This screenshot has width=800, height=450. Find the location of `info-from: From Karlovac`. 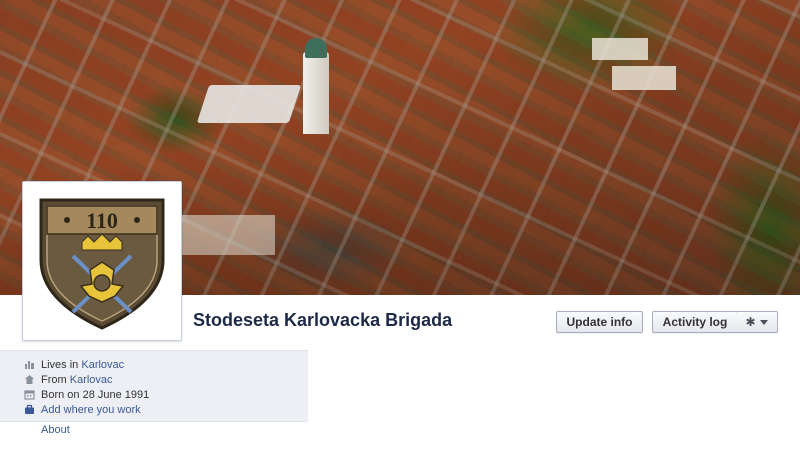

info-from: From Karlovac is located at coordinates (68, 379).